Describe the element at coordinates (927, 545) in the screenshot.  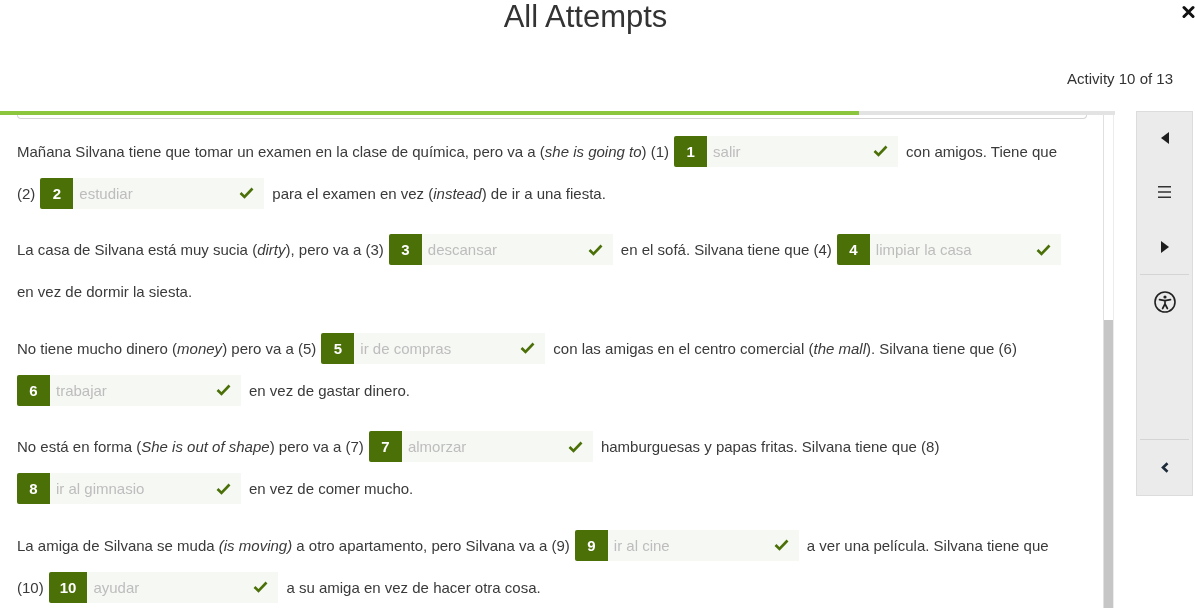
I see `sentence-text: a ver una película. Silvana tiene que` at that location.